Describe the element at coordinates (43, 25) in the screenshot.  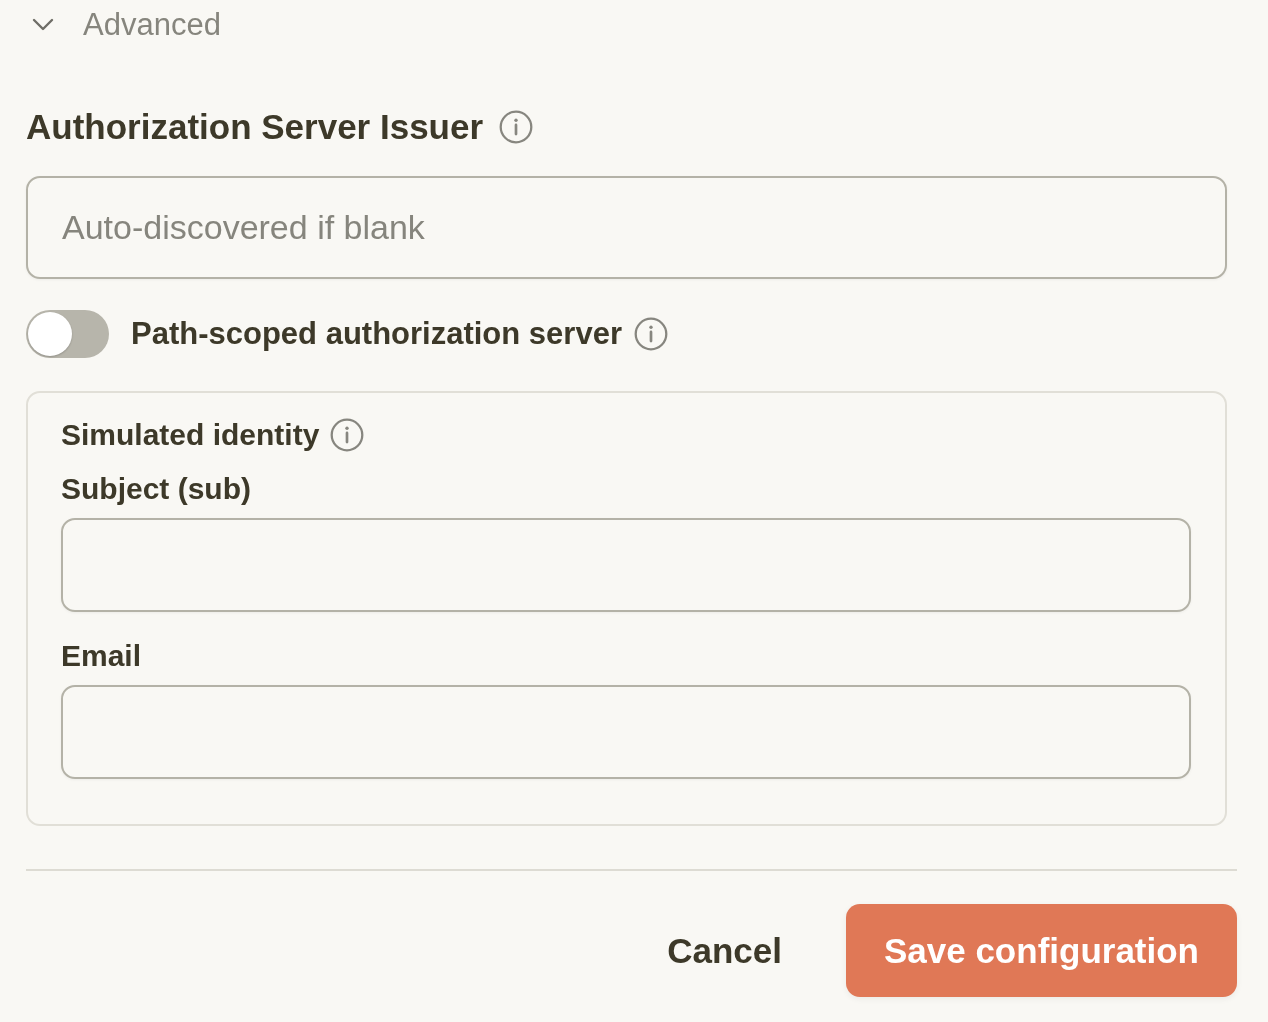
I see `chevron-icon` at that location.